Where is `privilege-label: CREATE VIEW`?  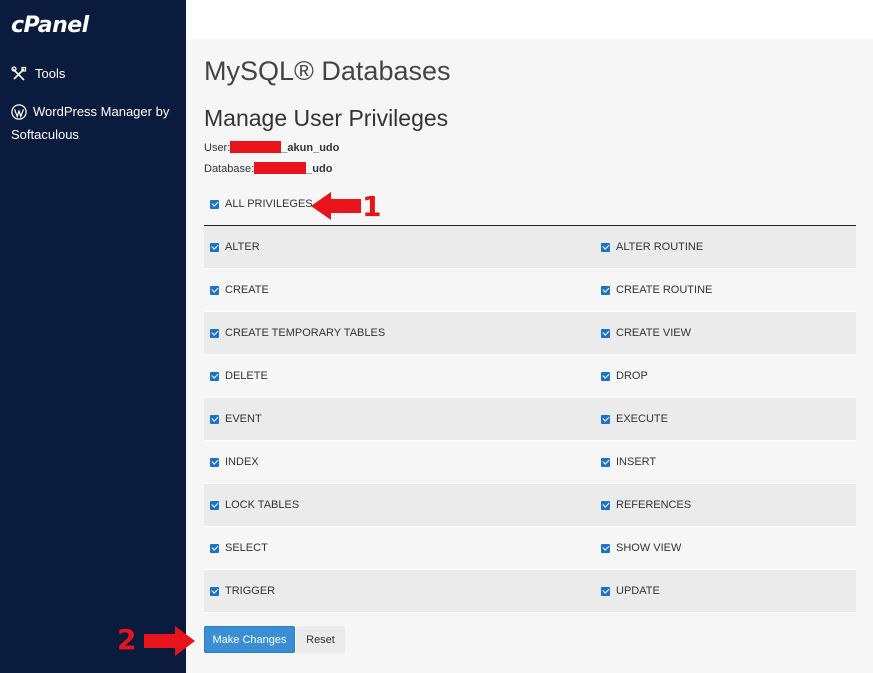
privilege-label: CREATE VIEW is located at coordinates (653, 333).